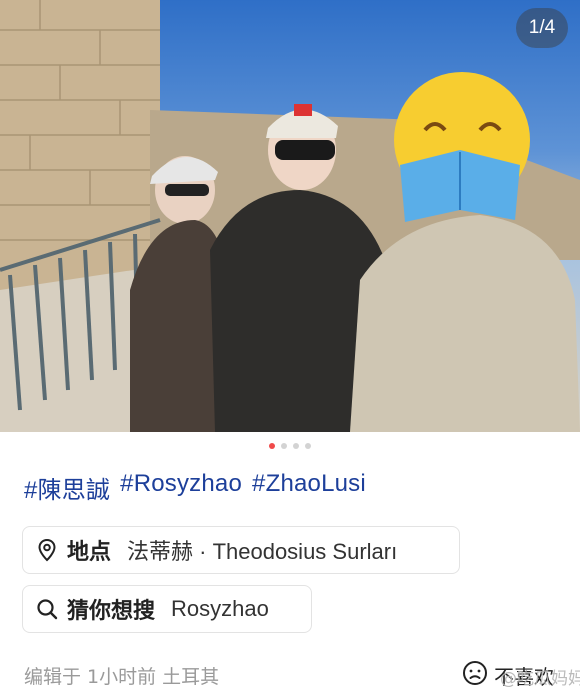 The height and width of the screenshot is (690, 580). What do you see at coordinates (309, 487) in the screenshot?
I see `hashtag-zhaolusi: #ZhaoLusi` at bounding box center [309, 487].